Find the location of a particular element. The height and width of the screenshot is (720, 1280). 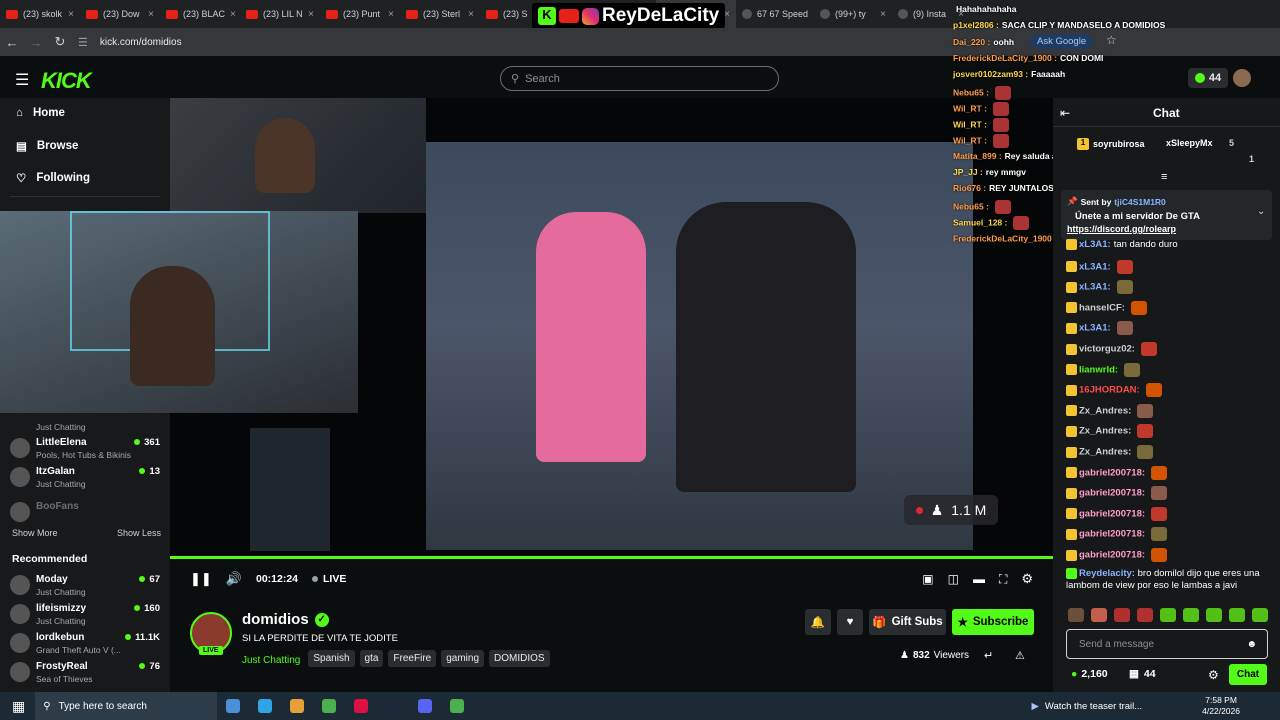

theater-icon: ▬ is located at coordinates (979, 579).